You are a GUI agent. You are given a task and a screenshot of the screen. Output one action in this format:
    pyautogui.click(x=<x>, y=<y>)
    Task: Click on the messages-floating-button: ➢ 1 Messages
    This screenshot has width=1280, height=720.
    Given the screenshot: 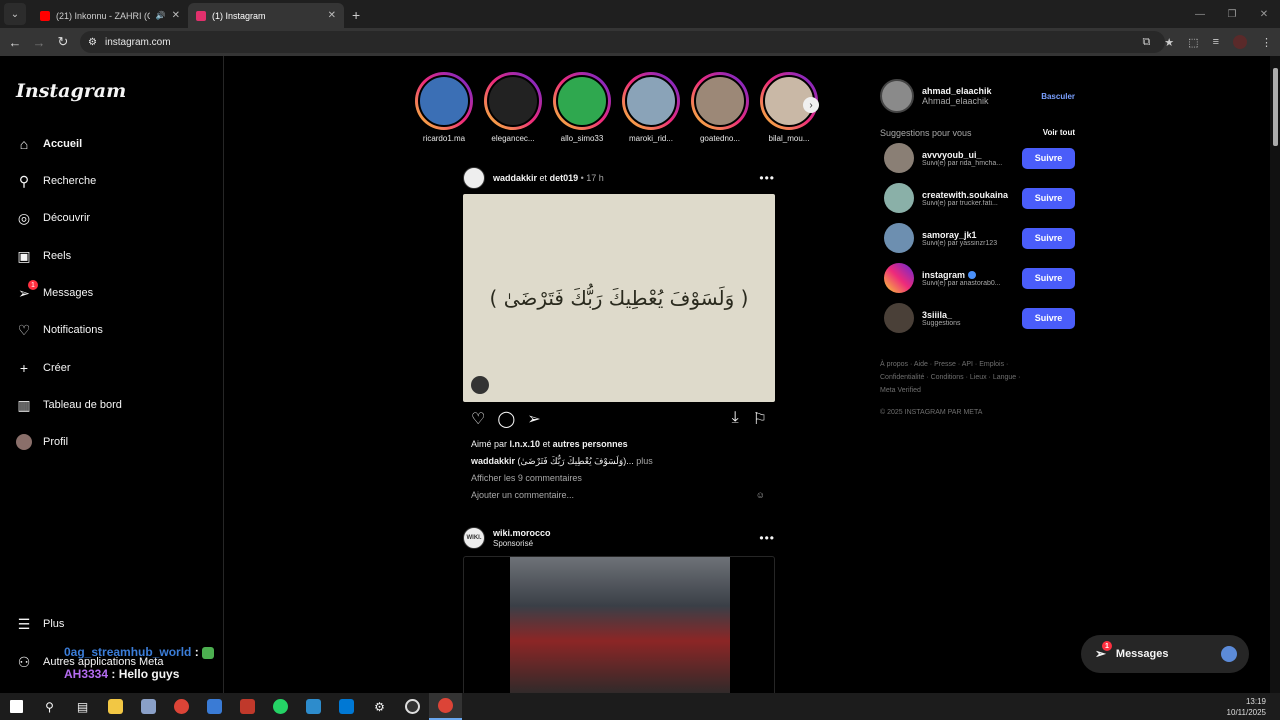 What is the action you would take?
    pyautogui.click(x=1165, y=654)
    